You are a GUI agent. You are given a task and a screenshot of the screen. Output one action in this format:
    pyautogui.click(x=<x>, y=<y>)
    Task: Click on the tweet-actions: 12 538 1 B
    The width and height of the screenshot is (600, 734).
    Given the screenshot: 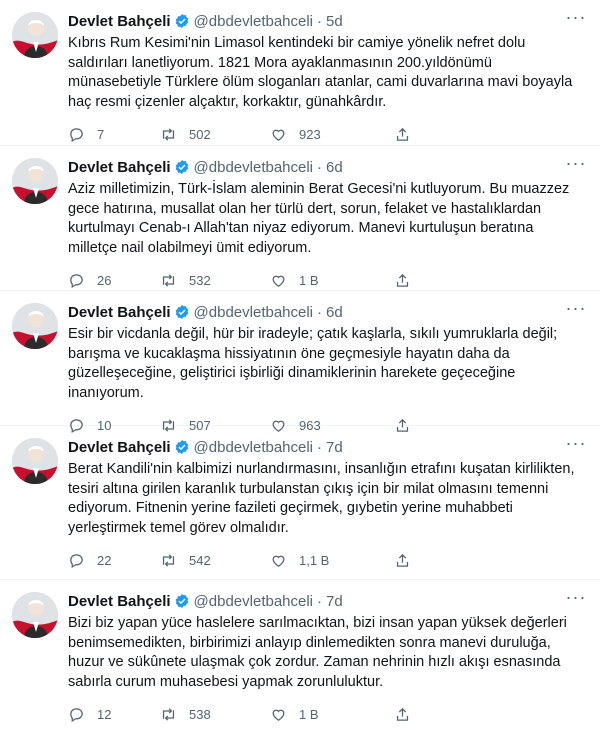 What is the action you would take?
    pyautogui.click(x=326, y=714)
    